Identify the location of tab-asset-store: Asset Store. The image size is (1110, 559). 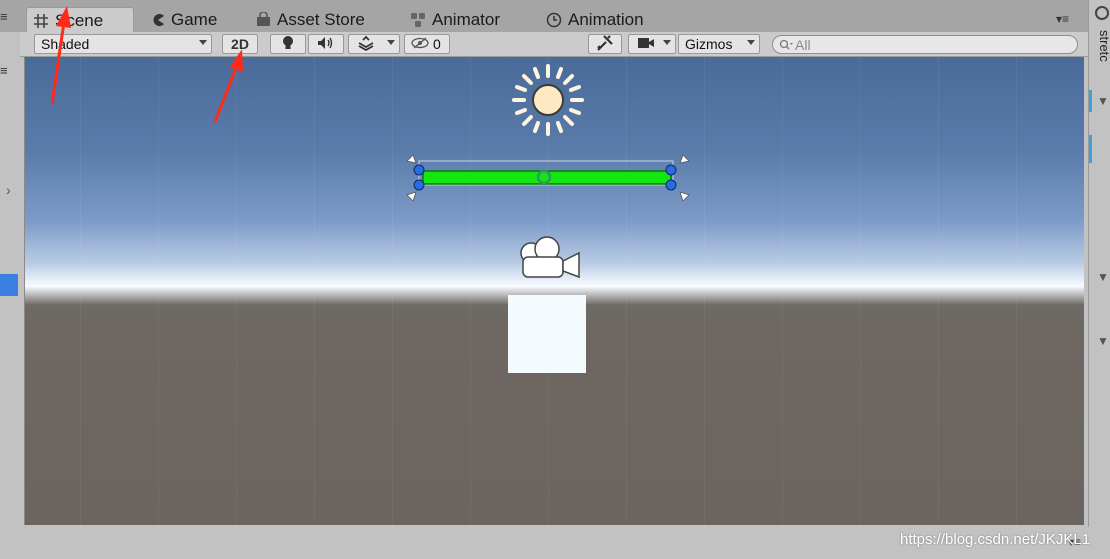
(310, 19).